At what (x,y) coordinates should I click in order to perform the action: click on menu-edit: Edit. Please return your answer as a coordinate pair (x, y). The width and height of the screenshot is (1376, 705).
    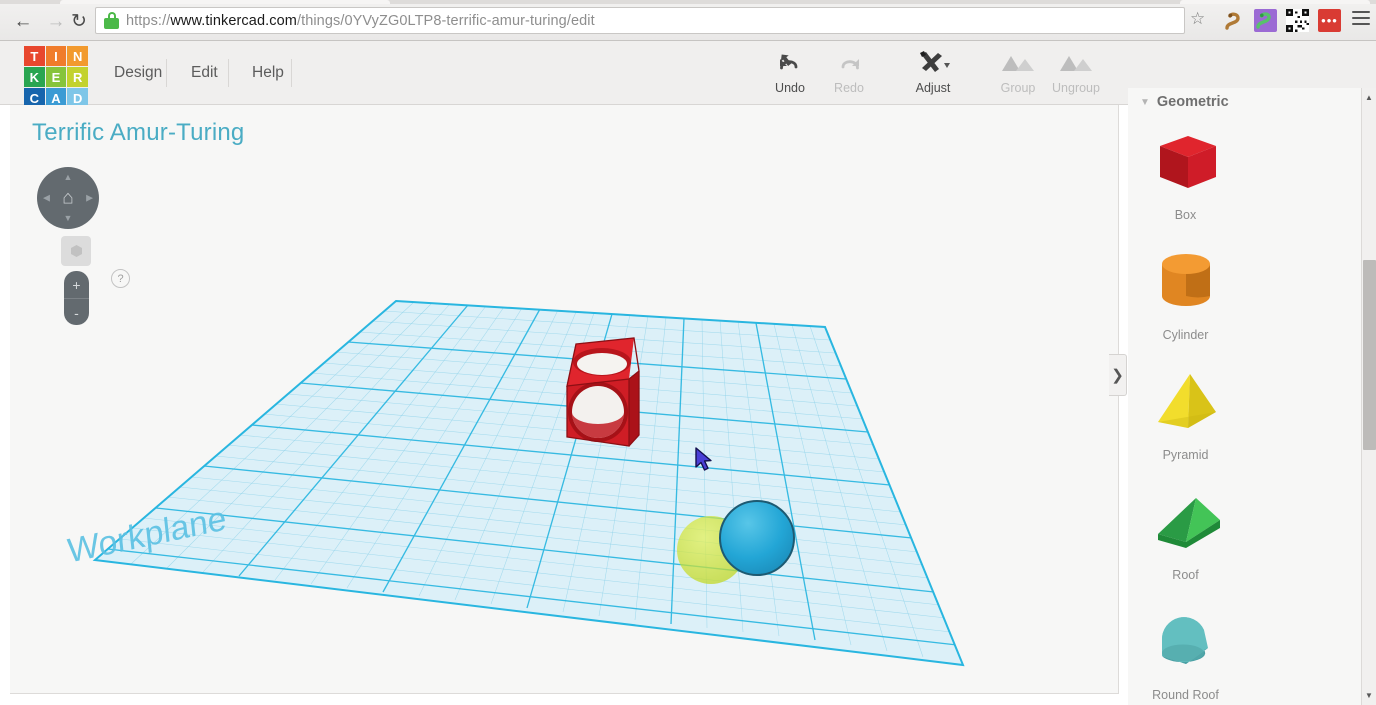
    Looking at the image, I should click on (204, 73).